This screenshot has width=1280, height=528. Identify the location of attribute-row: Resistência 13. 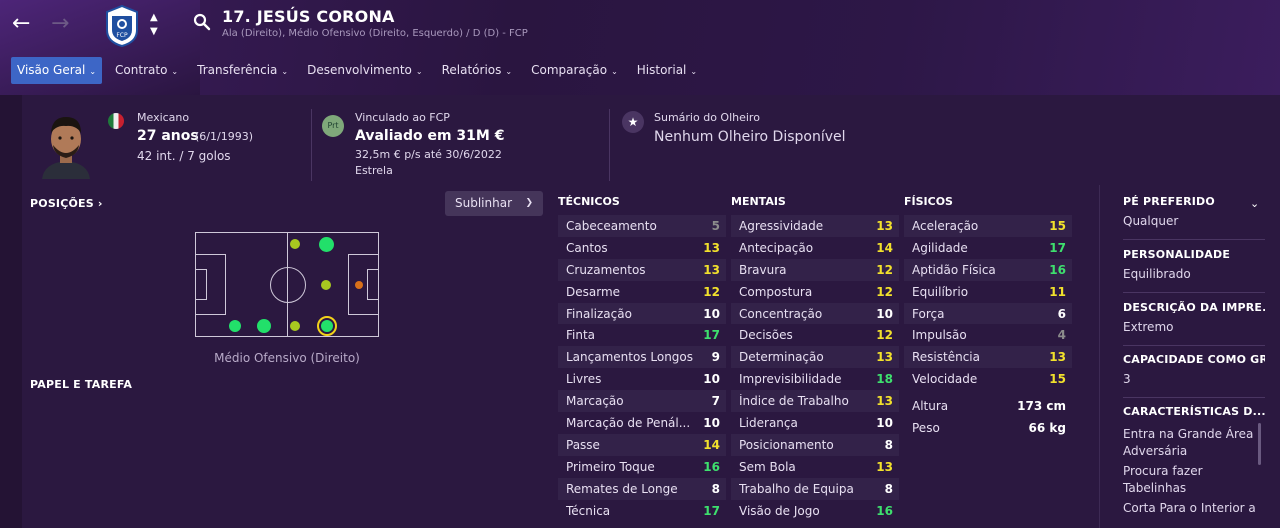
(988, 357).